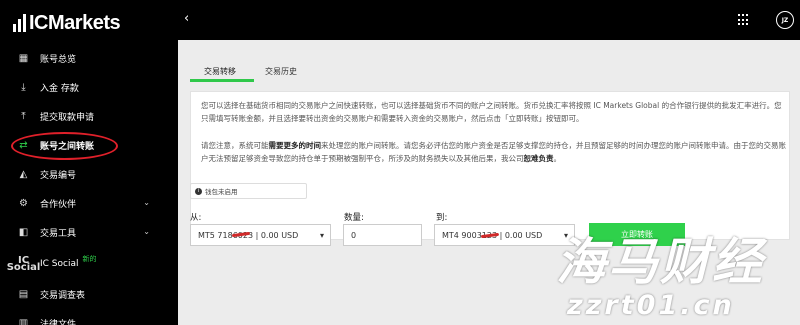 The height and width of the screenshot is (325, 800). I want to click on tools-icon: ◧, so click(23, 232).